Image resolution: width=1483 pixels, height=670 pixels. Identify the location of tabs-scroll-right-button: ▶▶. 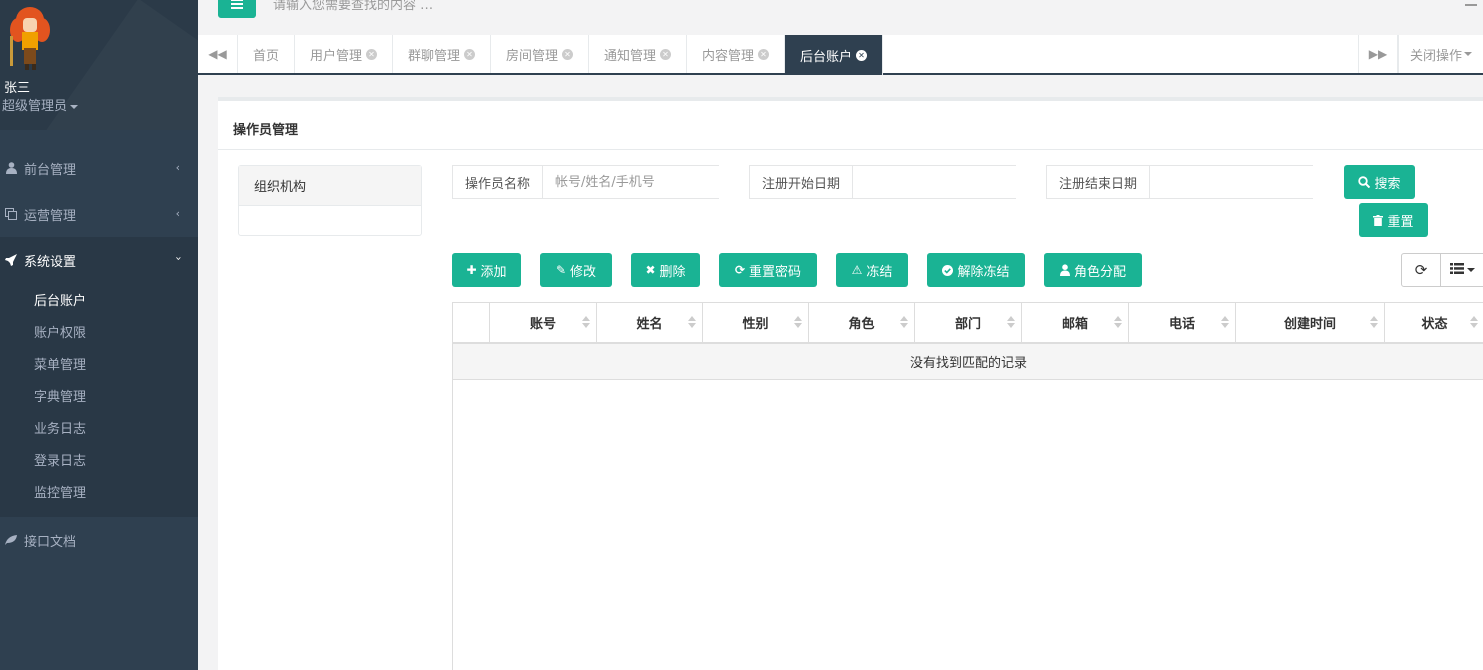
(1378, 54).